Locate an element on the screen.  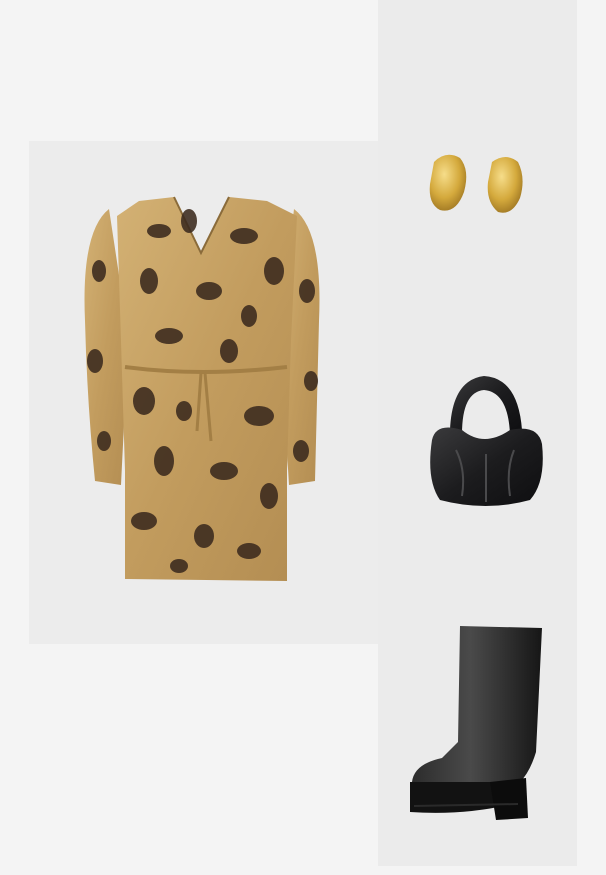
earrings-icon is located at coordinates (478, 185).